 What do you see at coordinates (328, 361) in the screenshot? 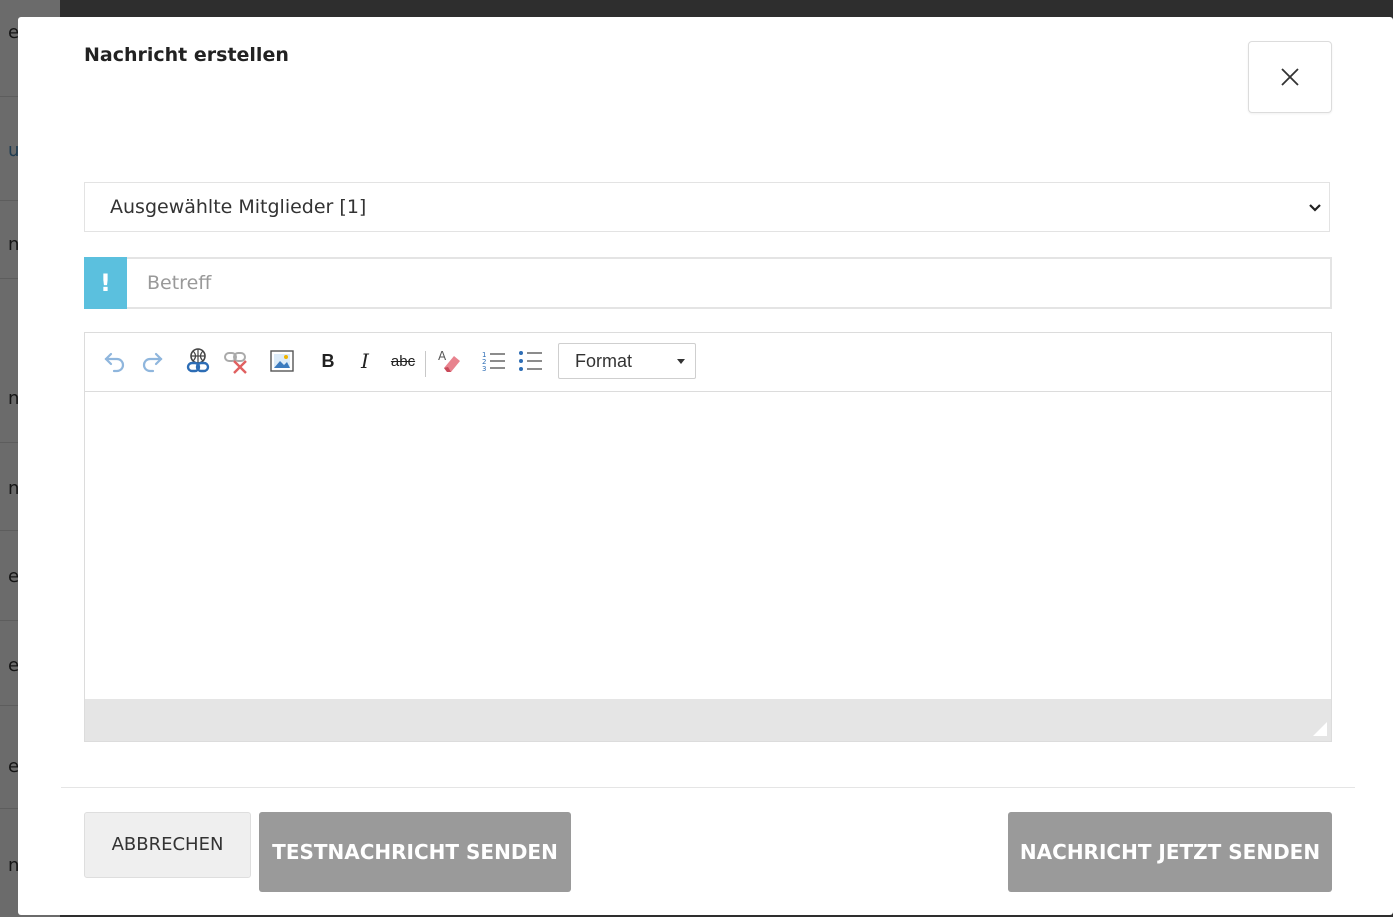
I see `bold-button: B` at bounding box center [328, 361].